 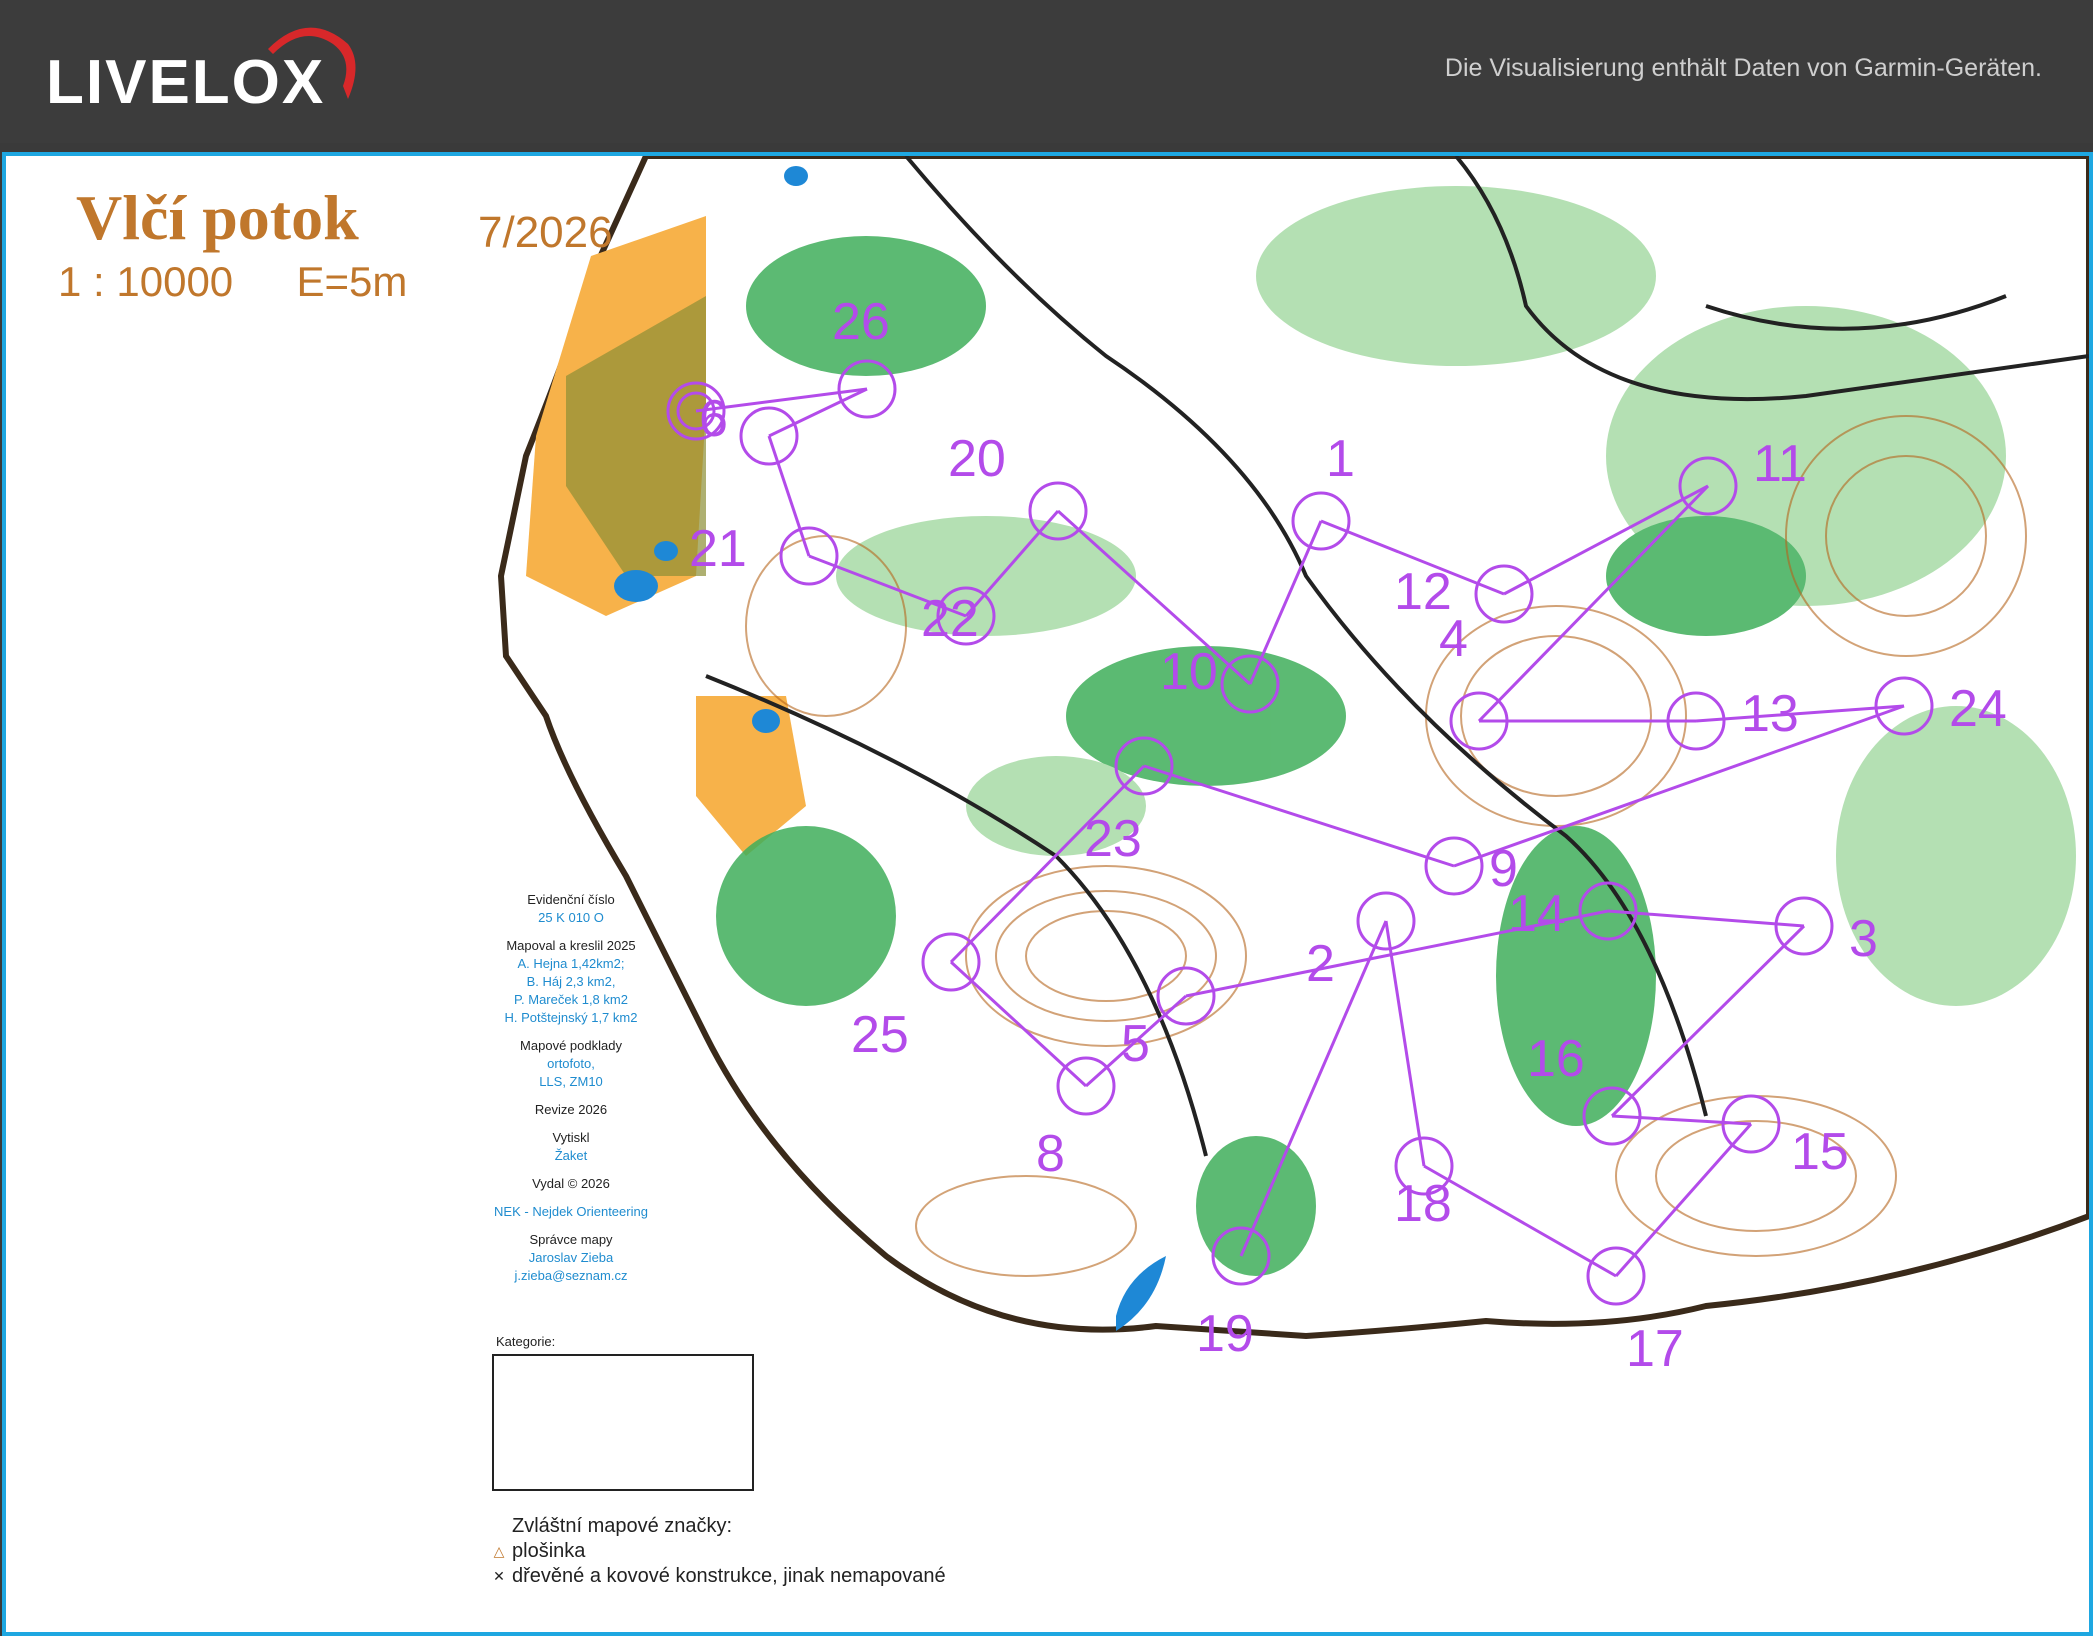 What do you see at coordinates (950, 619) in the screenshot?
I see `control-label: 22` at bounding box center [950, 619].